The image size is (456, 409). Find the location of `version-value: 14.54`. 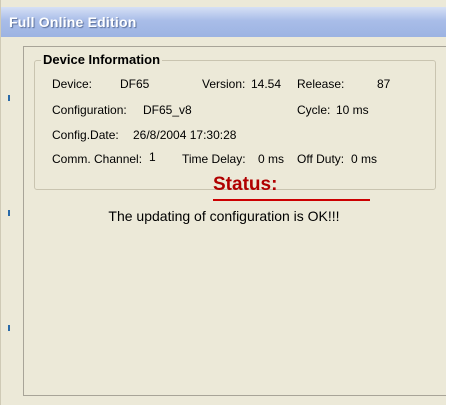

version-value: 14.54 is located at coordinates (266, 84).